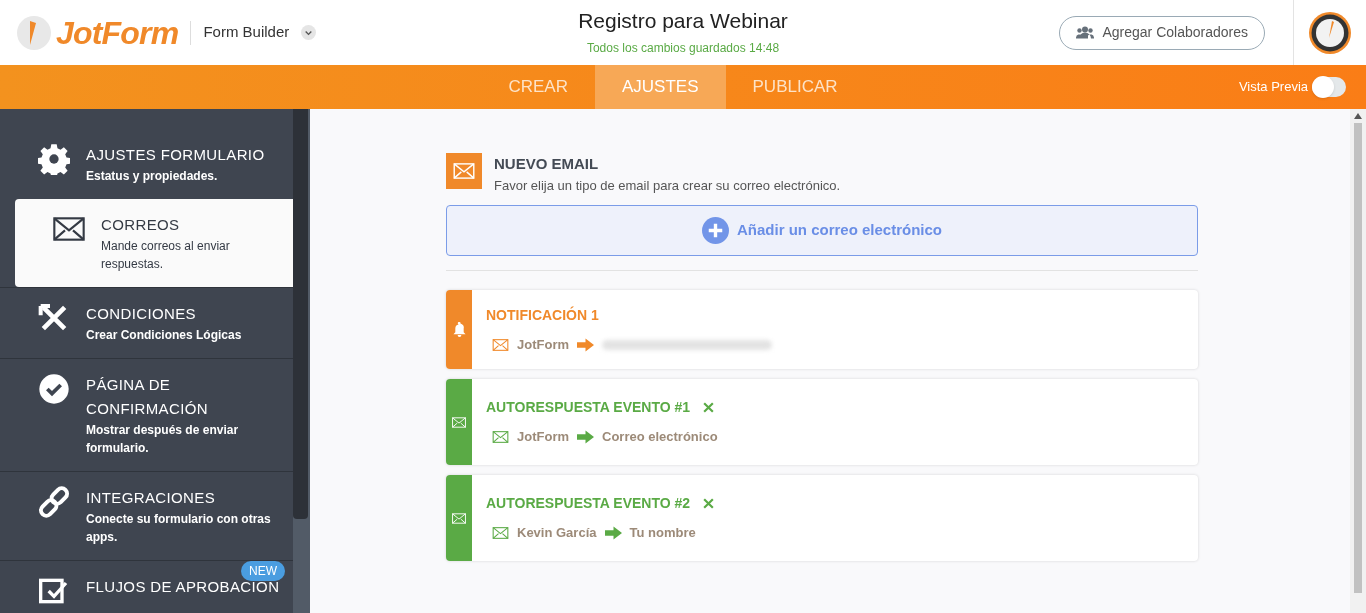 The width and height of the screenshot is (1366, 613). What do you see at coordinates (542, 315) in the screenshot?
I see `email-title: NOTIFICACIÓN 1` at bounding box center [542, 315].